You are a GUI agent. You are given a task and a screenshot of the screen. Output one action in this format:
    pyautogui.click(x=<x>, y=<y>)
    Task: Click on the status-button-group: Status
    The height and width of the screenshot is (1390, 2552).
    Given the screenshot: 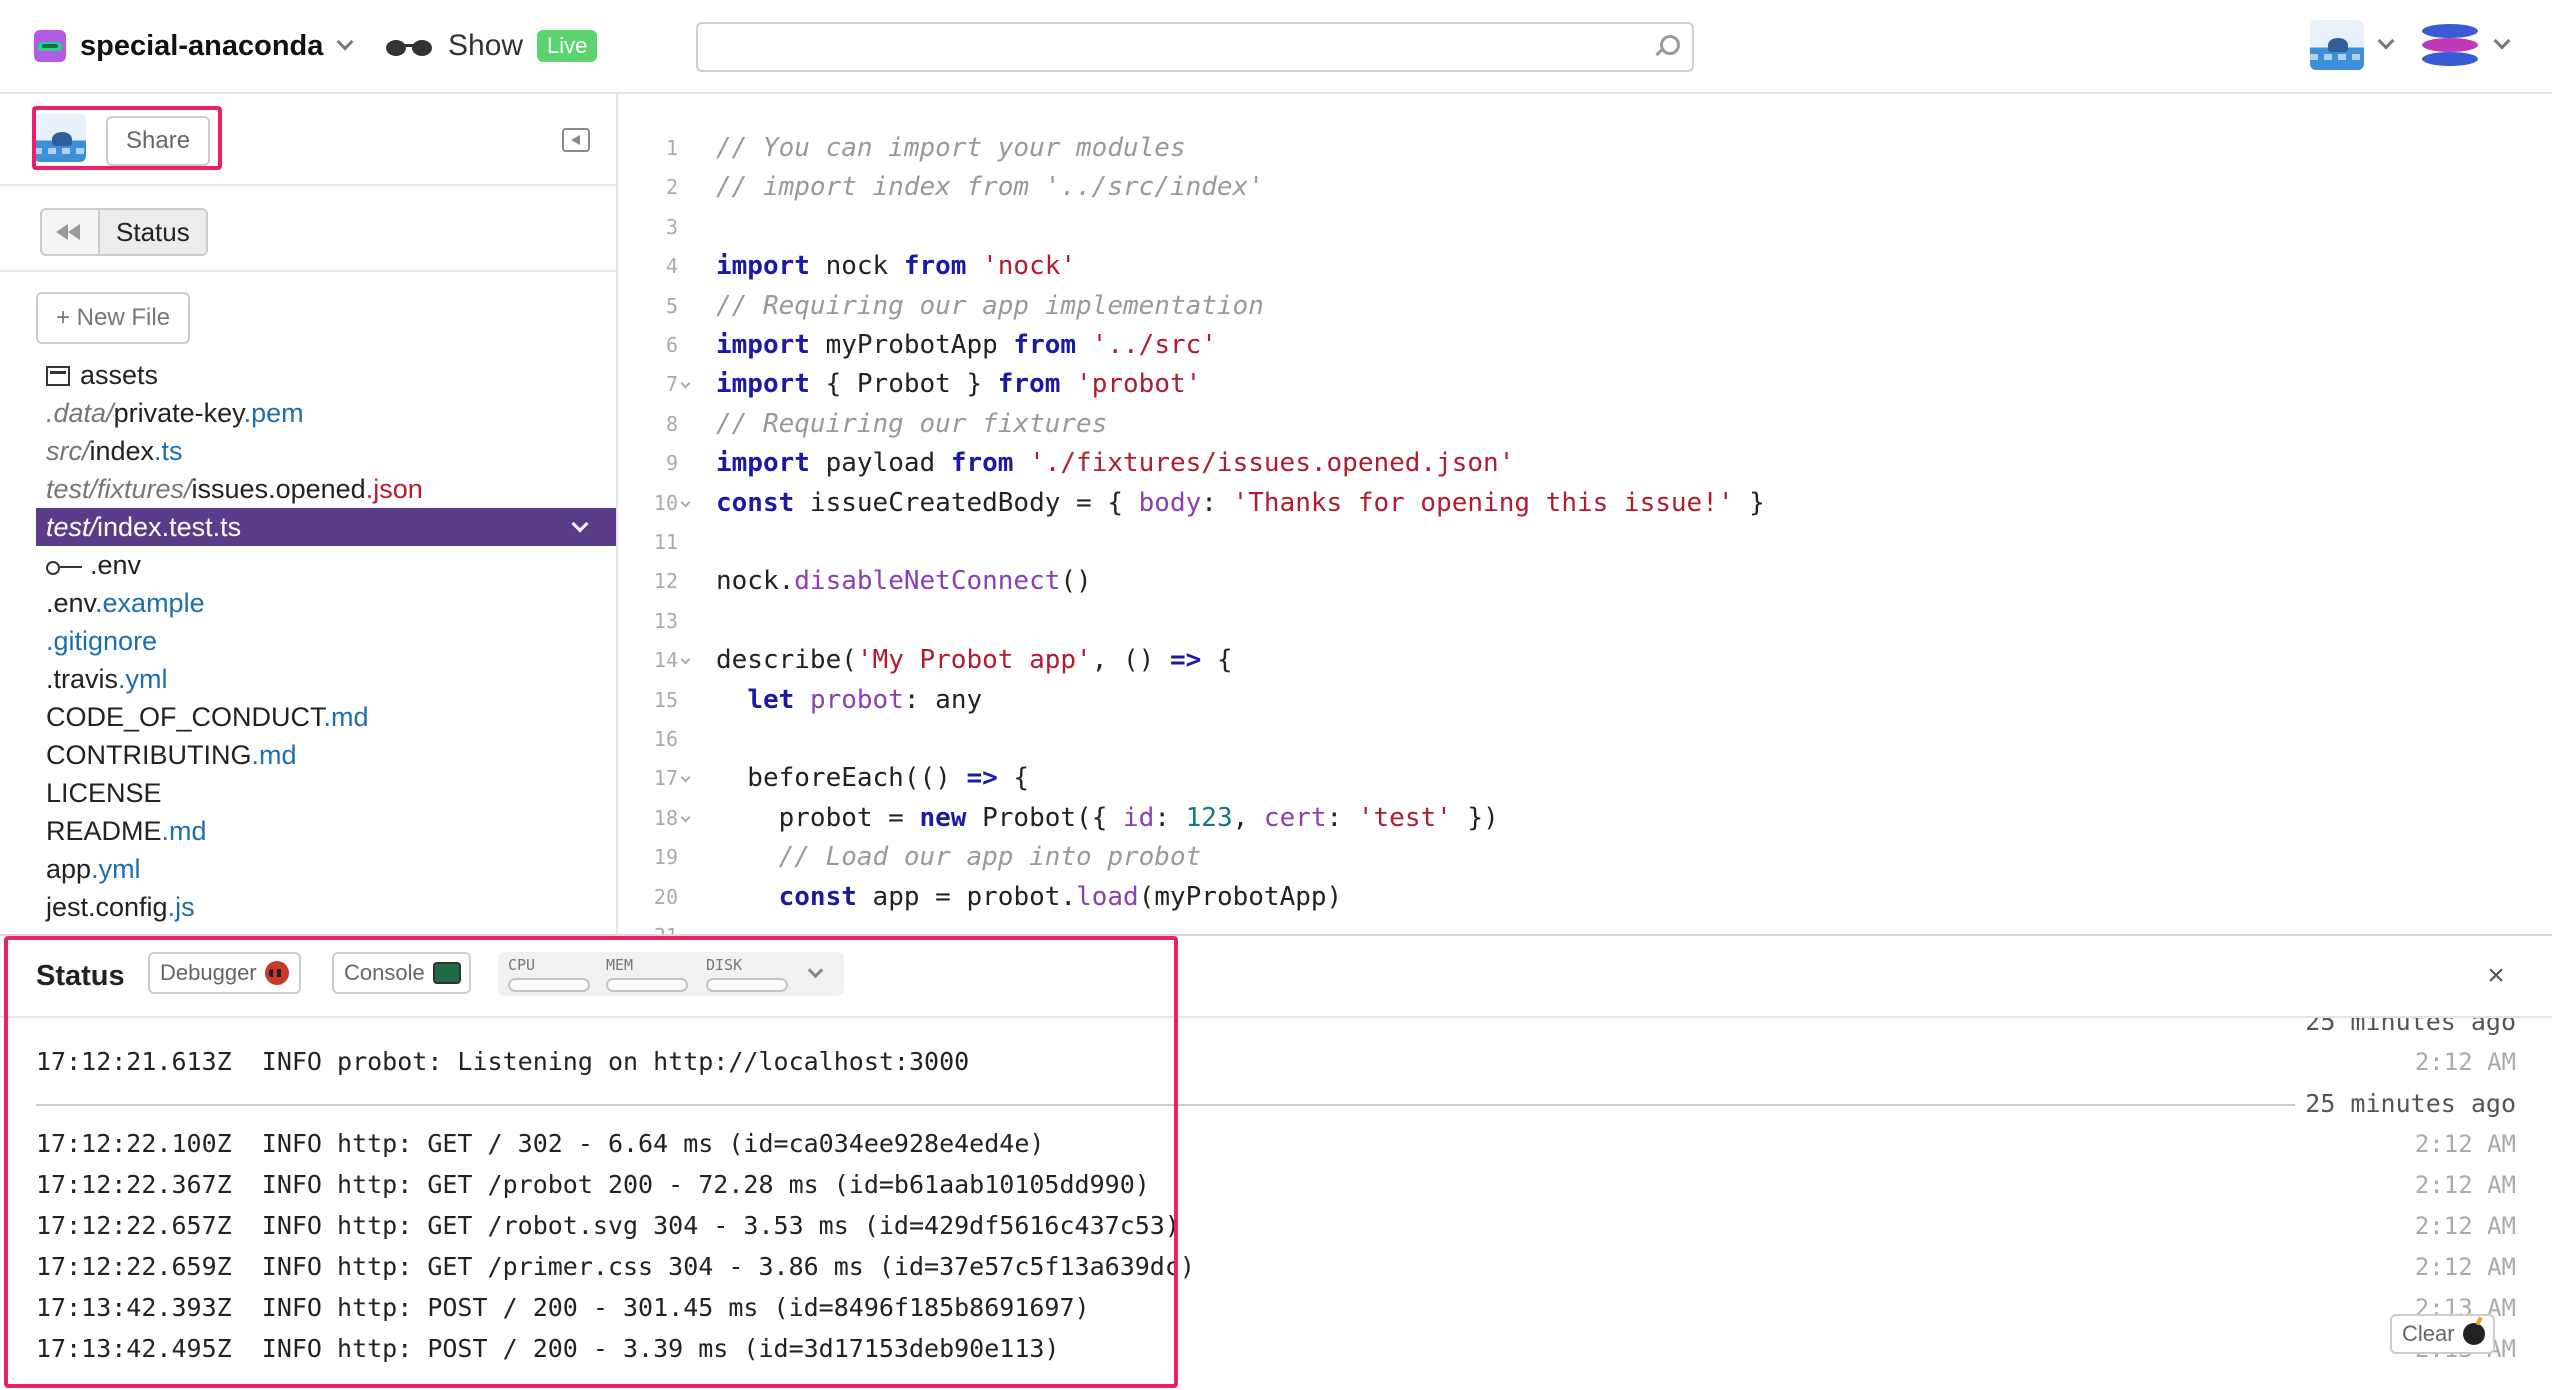 What is the action you would take?
    pyautogui.click(x=124, y=232)
    